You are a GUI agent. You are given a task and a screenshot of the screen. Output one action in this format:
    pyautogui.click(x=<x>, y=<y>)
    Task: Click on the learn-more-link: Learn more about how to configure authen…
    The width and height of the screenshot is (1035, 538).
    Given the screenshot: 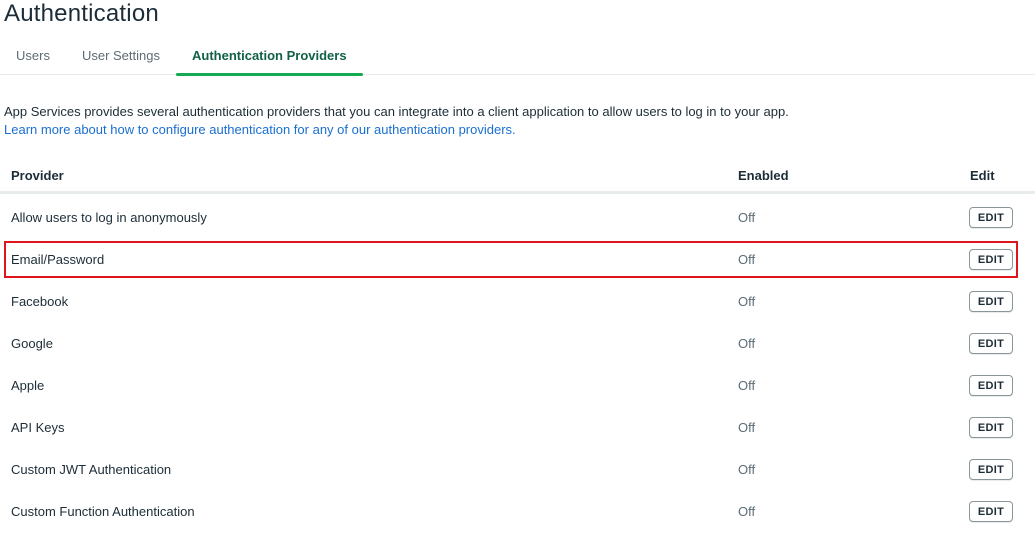 What is the action you would take?
    pyautogui.click(x=260, y=130)
    